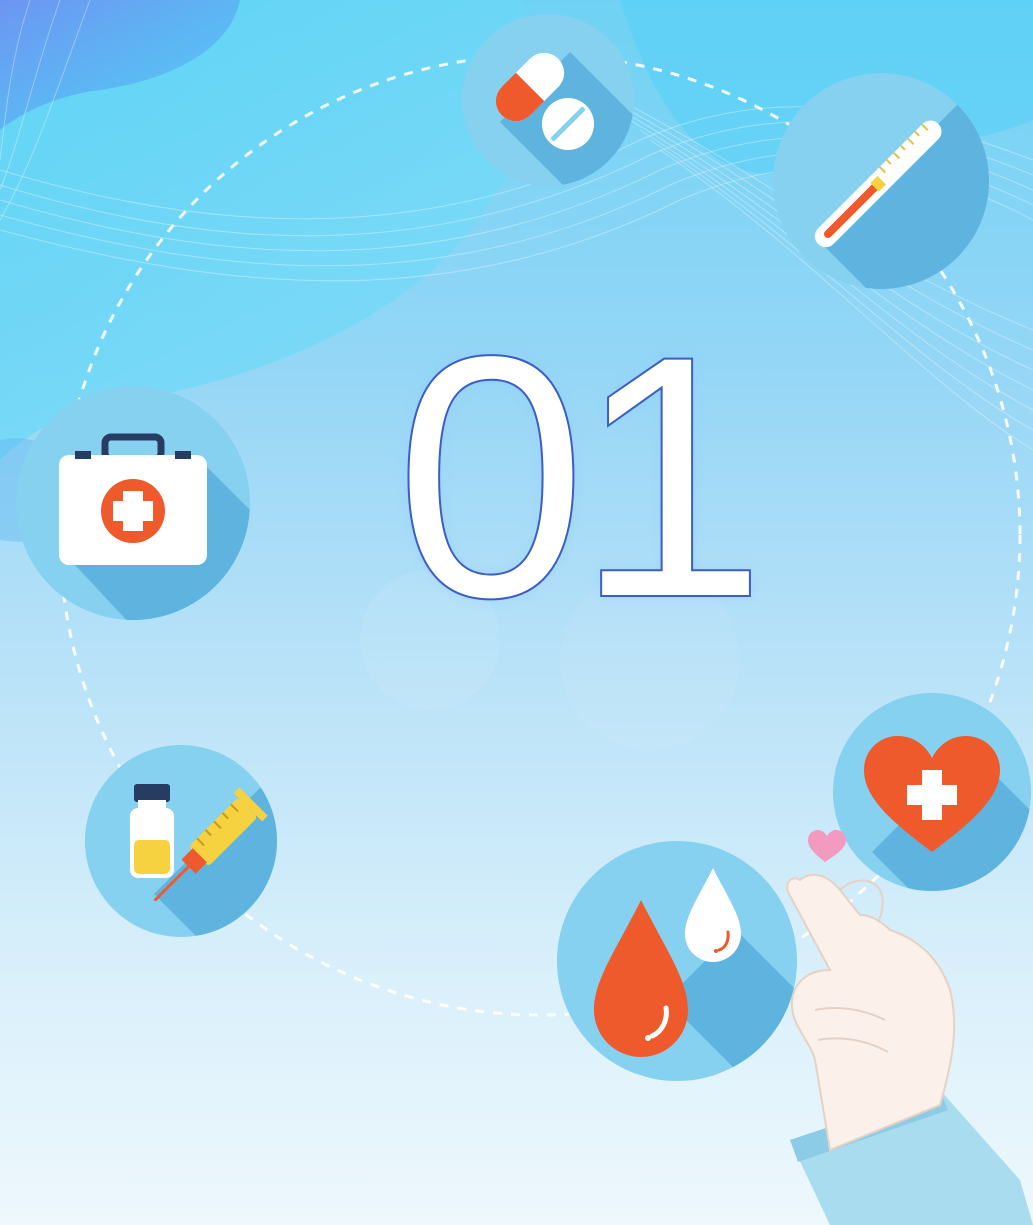 The height and width of the screenshot is (1225, 1033). I want to click on pills-icon, so click(548, 100).